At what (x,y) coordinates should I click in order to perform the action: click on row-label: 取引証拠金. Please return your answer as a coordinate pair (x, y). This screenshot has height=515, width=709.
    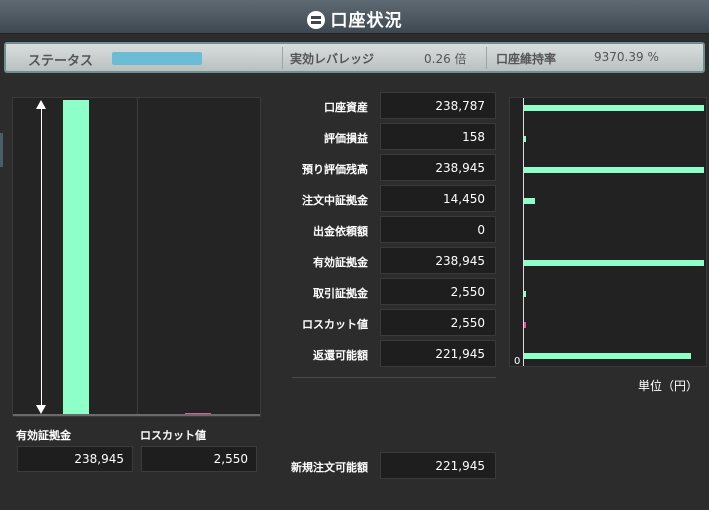
    Looking at the image, I should click on (340, 293).